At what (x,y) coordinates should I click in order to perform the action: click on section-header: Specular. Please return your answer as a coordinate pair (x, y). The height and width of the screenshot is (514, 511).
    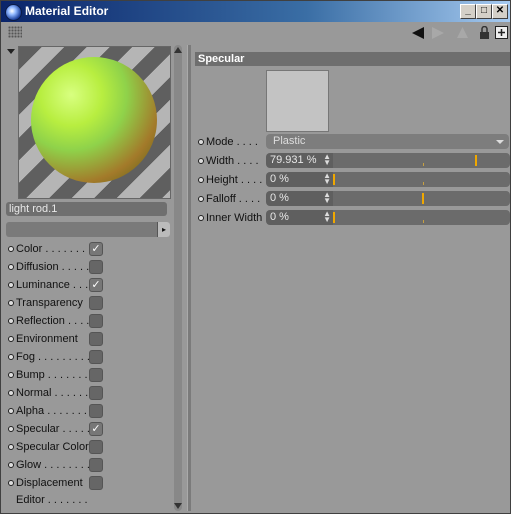
    Looking at the image, I should click on (352, 59).